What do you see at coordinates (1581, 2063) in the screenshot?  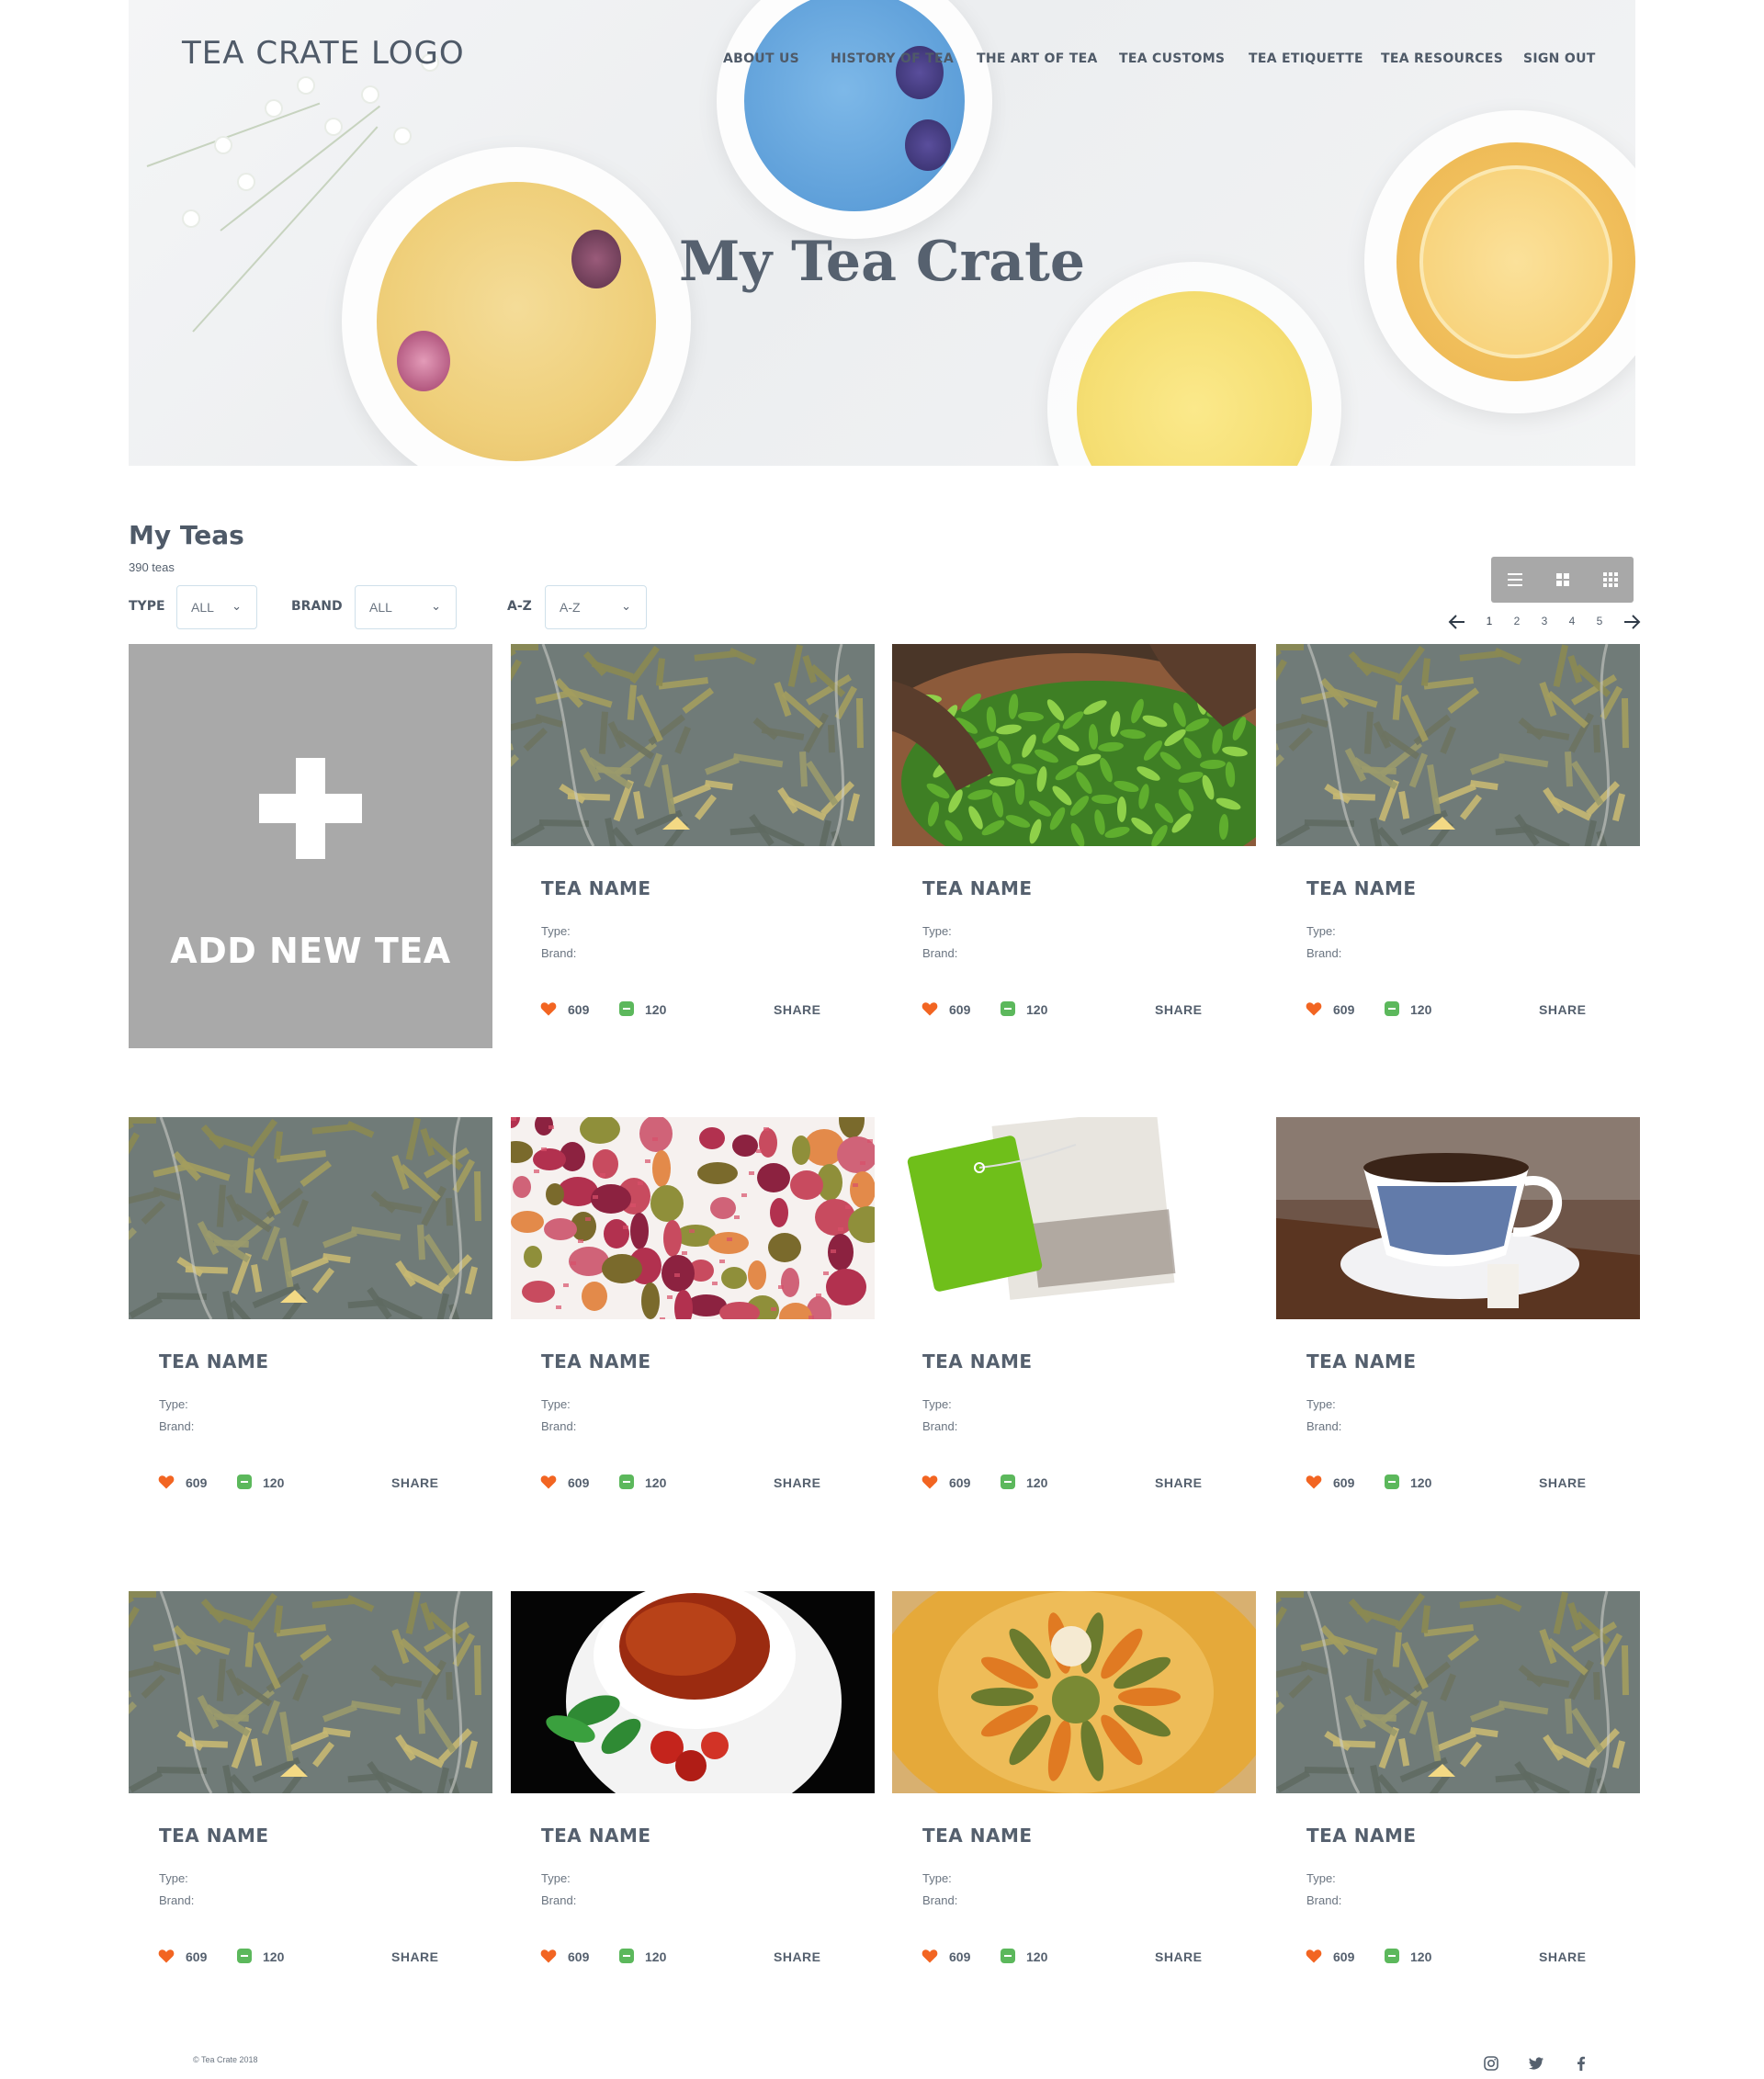 I see `facebook-icon` at bounding box center [1581, 2063].